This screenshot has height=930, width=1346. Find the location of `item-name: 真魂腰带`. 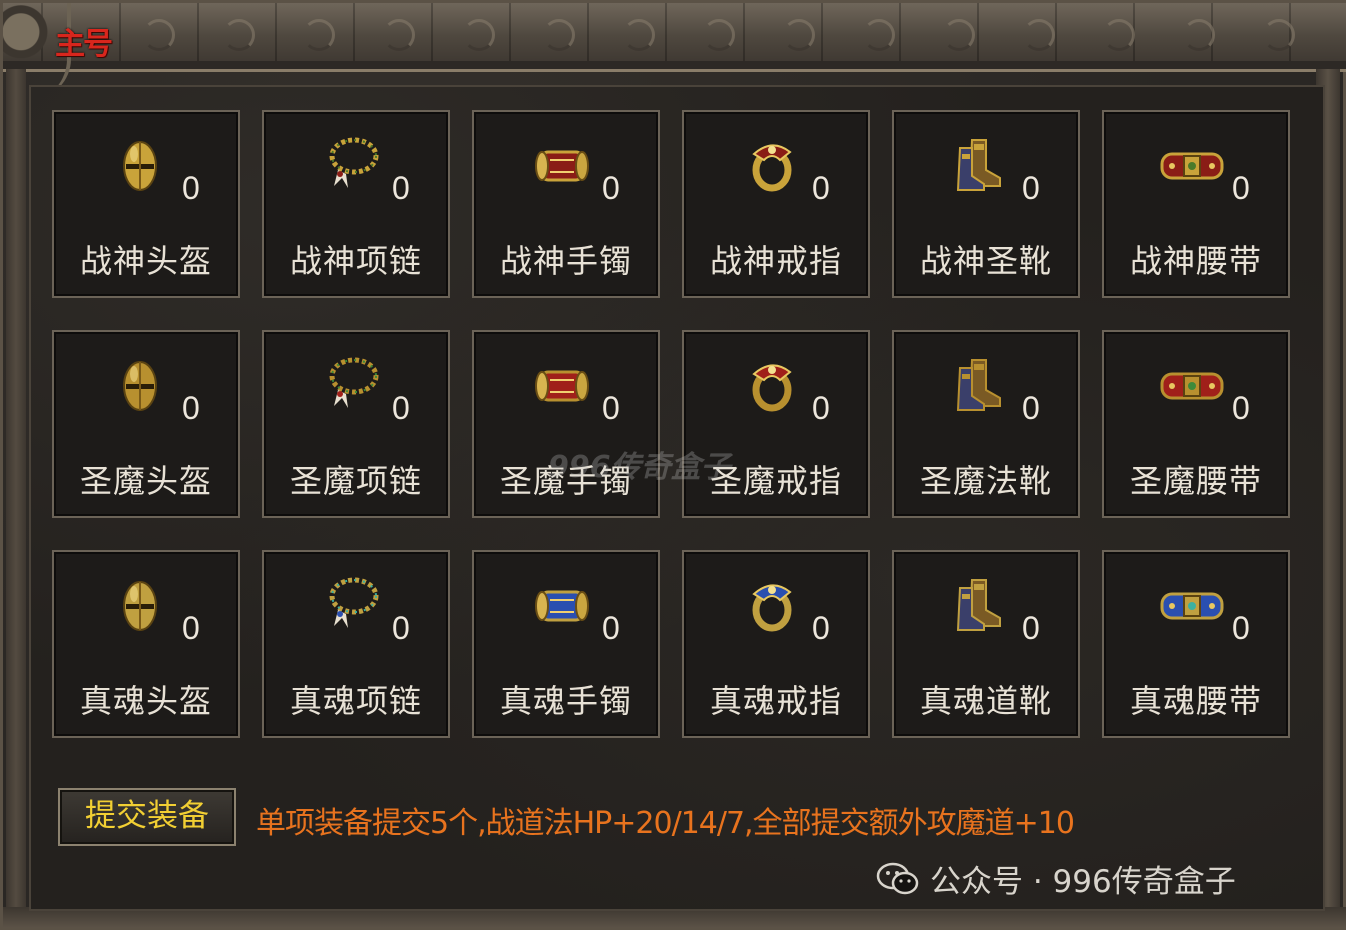

item-name: 真魂腰带 is located at coordinates (1195, 701).